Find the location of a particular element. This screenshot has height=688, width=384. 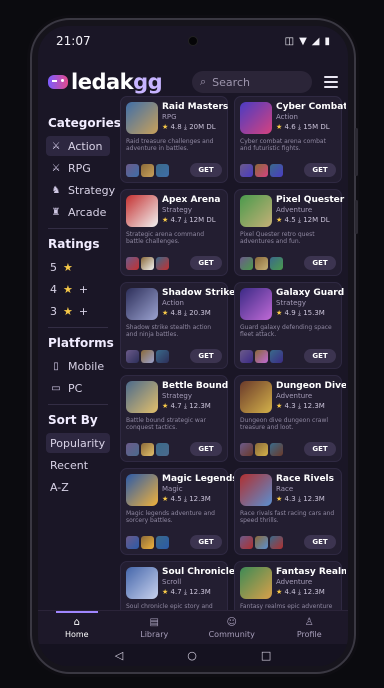

game-title: Pixel Quester is located at coordinates (310, 200).